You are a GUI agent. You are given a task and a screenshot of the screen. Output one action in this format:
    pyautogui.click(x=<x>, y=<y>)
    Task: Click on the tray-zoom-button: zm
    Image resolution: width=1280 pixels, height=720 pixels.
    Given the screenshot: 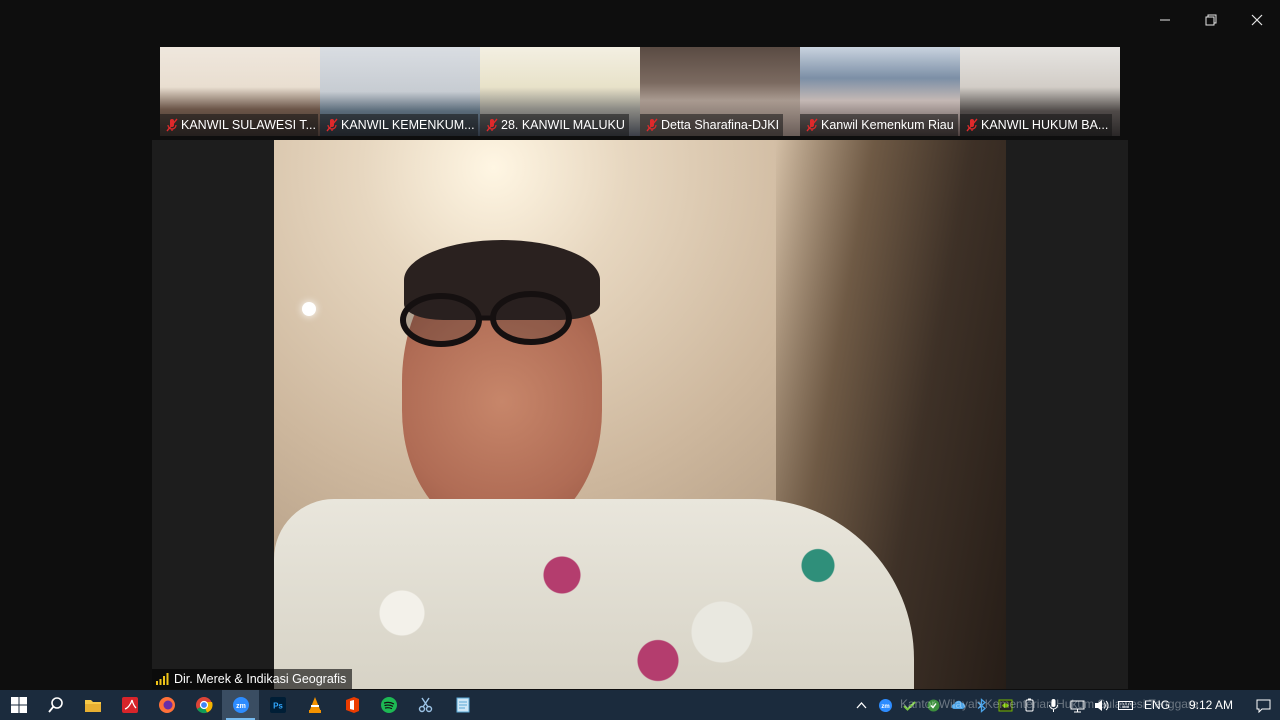 What is the action you would take?
    pyautogui.click(x=886, y=705)
    